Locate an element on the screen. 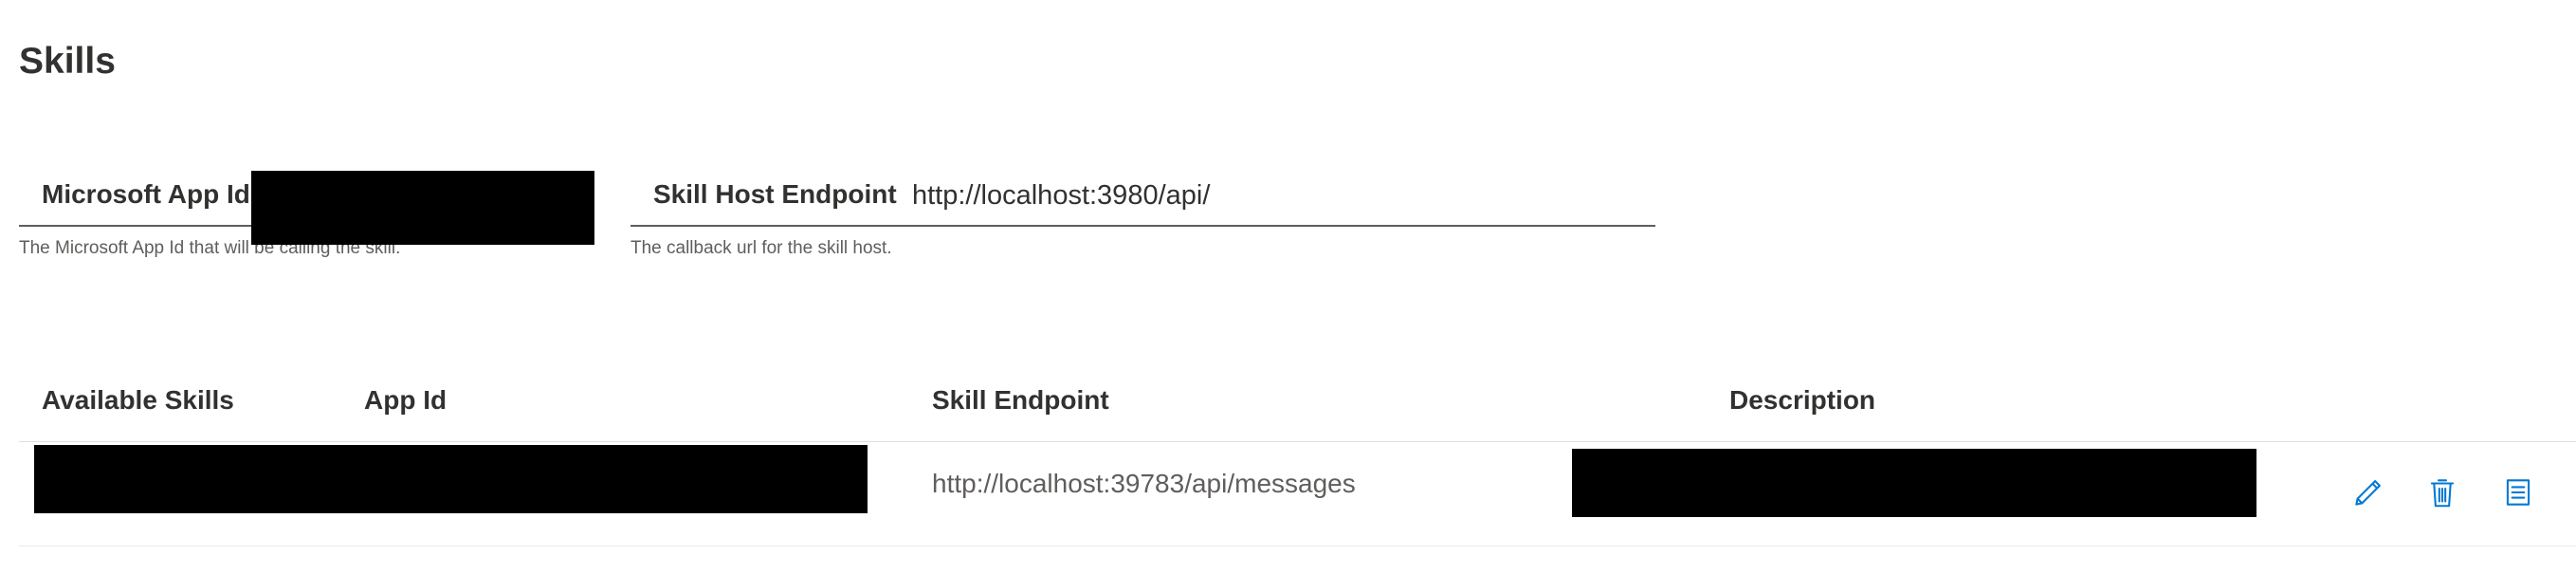  column-header-skill-endpoint: Skill Endpoint is located at coordinates (1020, 400).